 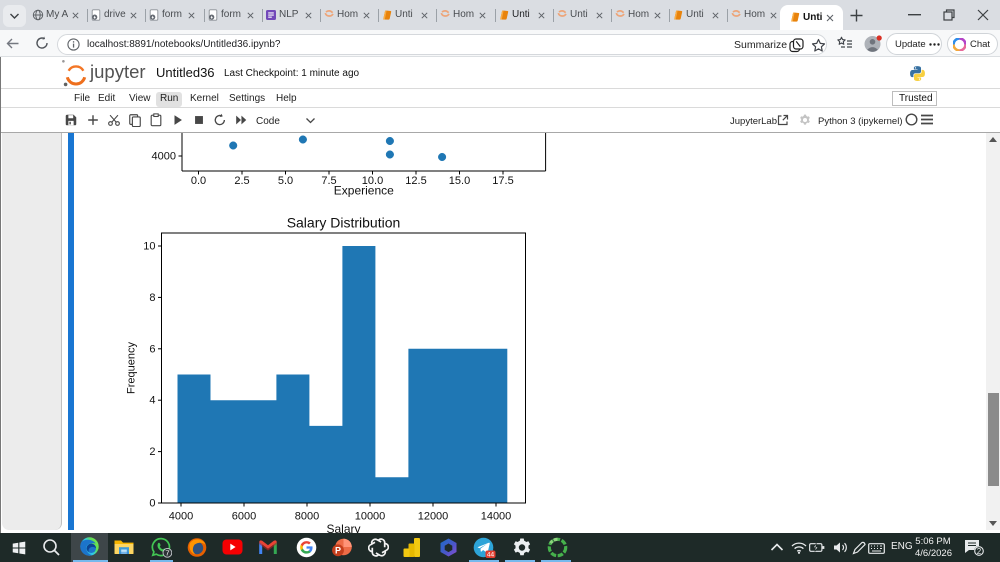 What do you see at coordinates (344, 223) in the screenshot?
I see `svg-text: Salary Distribution` at bounding box center [344, 223].